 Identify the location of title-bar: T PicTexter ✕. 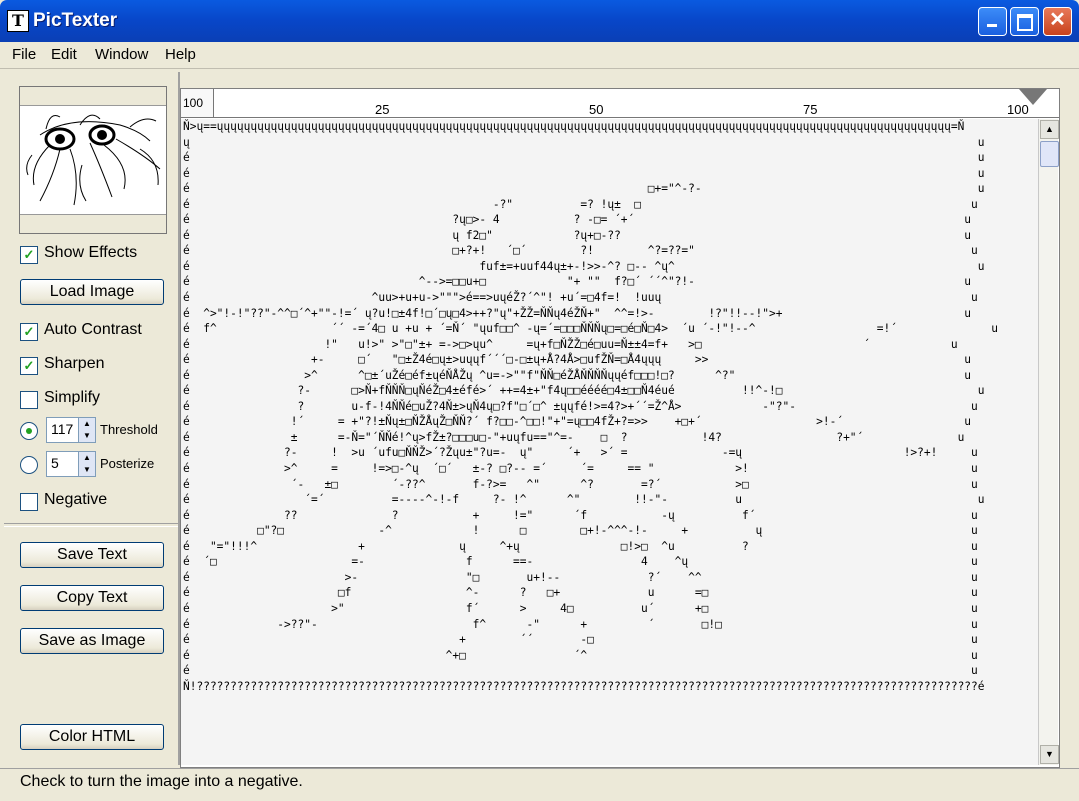
(539, 21).